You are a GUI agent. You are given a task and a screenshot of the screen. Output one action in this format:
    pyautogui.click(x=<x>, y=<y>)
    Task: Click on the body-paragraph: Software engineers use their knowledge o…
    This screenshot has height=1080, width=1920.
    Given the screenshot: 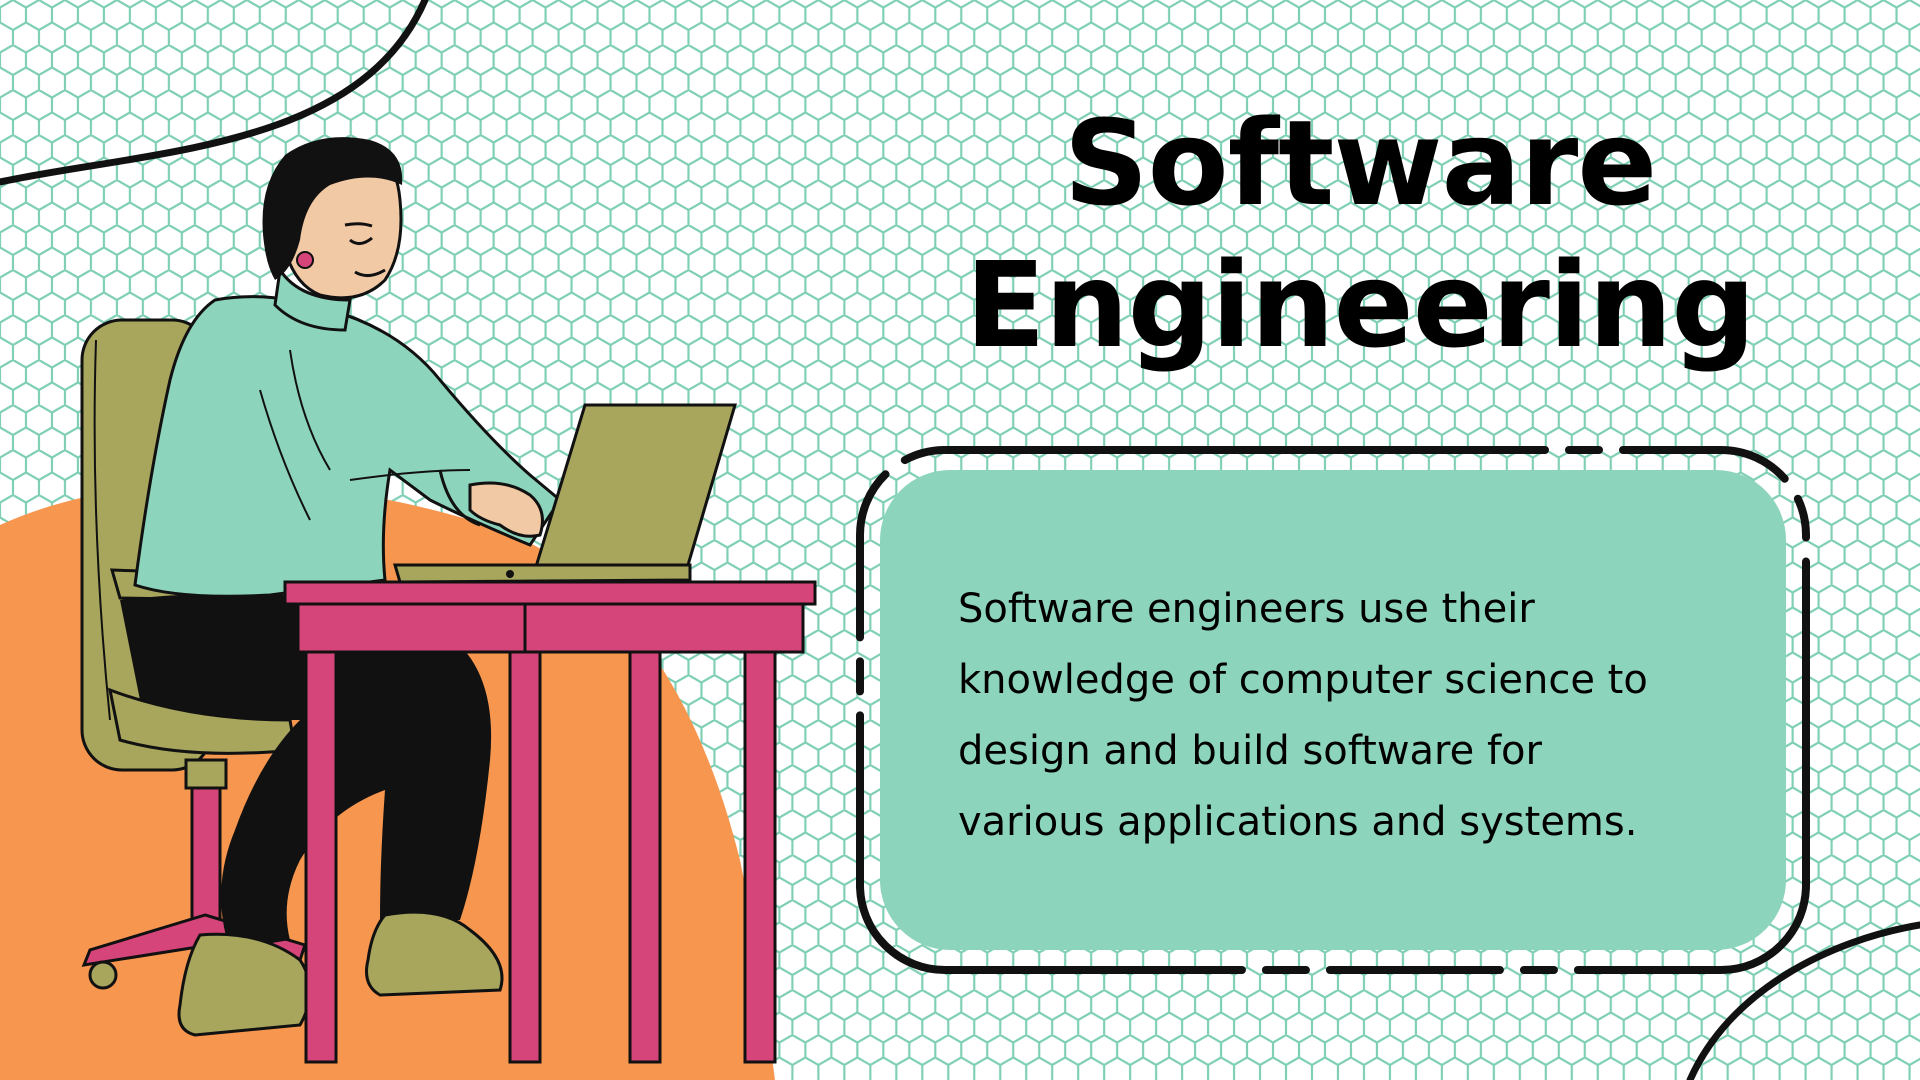 What is the action you would take?
    pyautogui.click(x=1353, y=716)
    